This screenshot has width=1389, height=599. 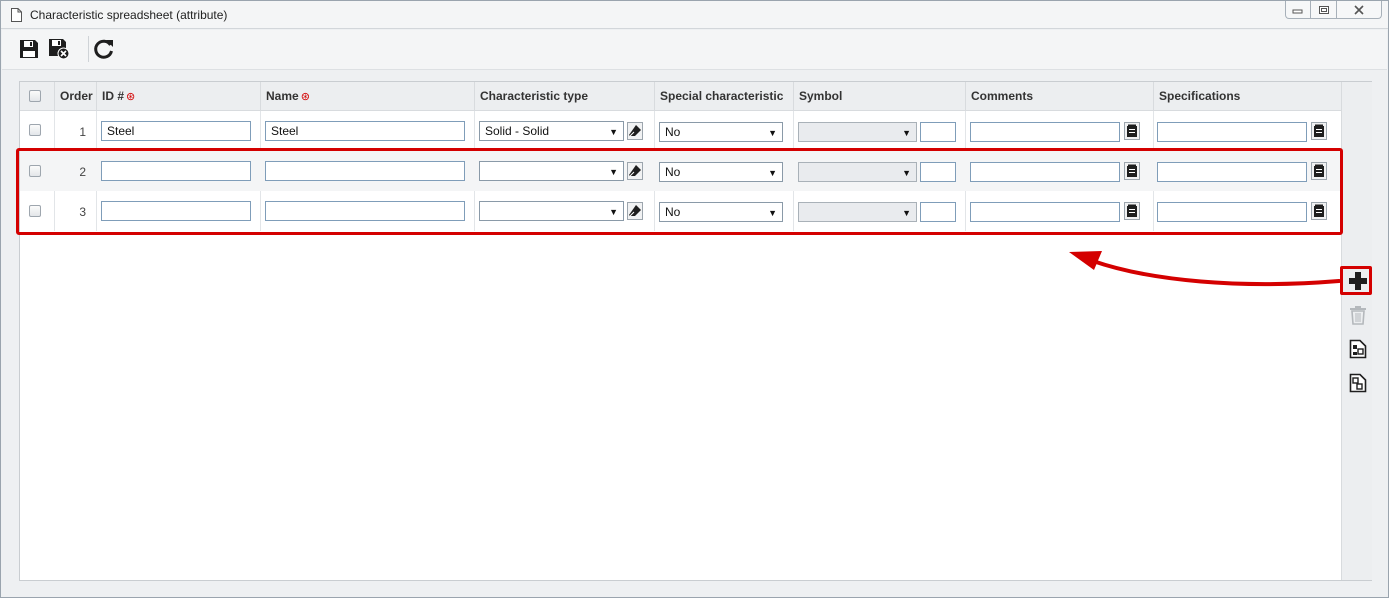 I want to click on toolbar-separator, so click(x=88, y=49).